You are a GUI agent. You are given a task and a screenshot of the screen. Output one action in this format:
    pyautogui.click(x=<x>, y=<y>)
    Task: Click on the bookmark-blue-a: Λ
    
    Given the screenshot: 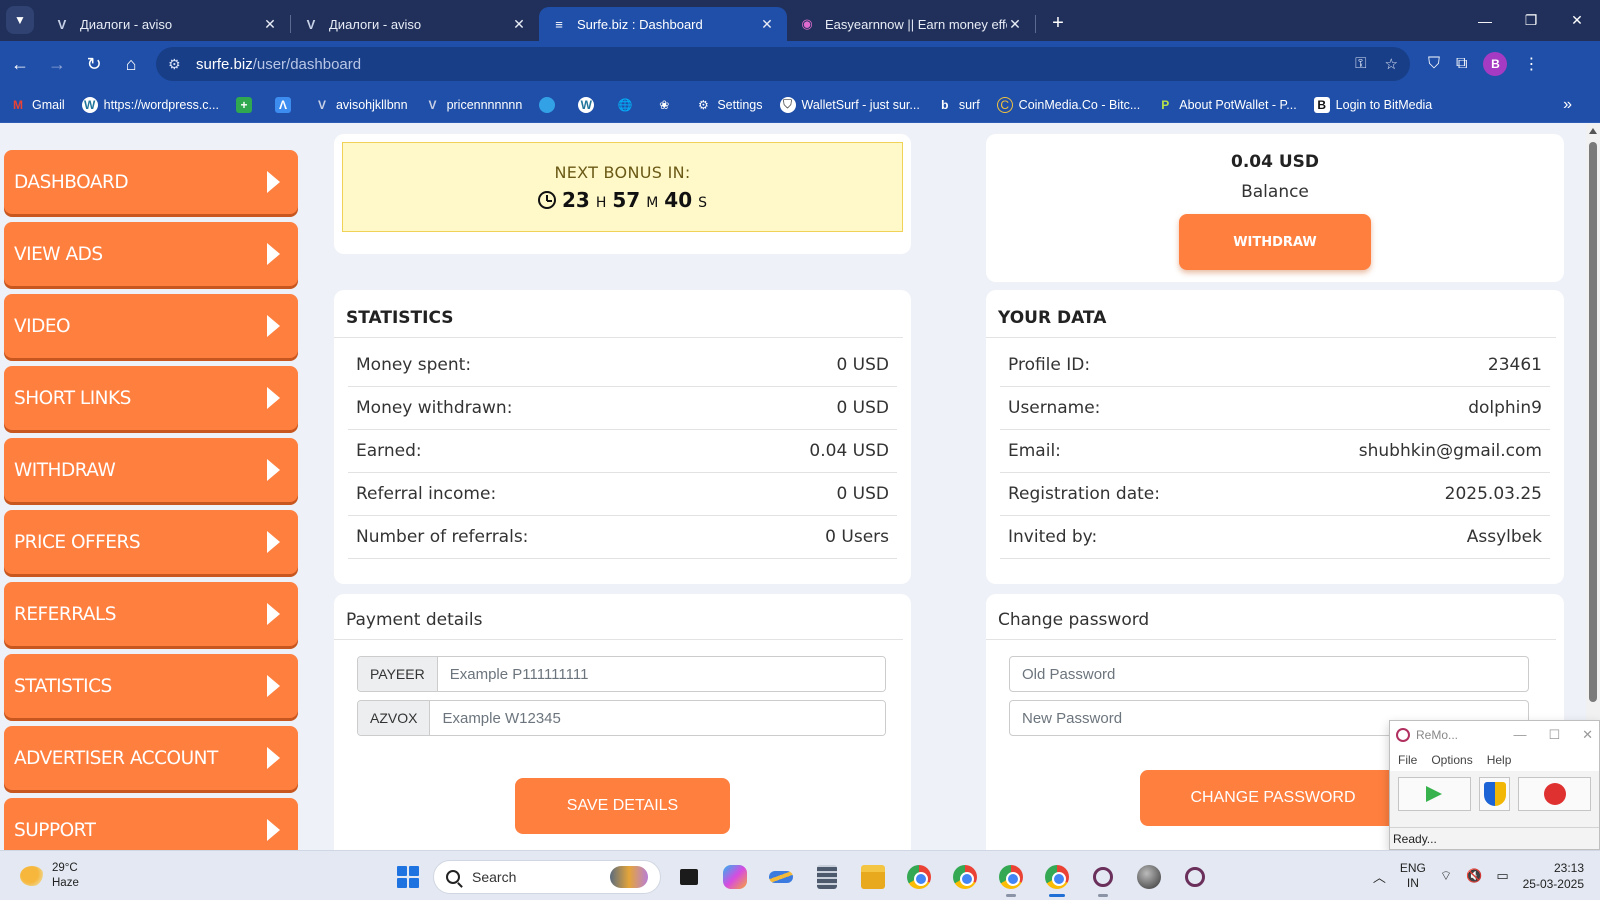 What is the action you would take?
    pyautogui.click(x=285, y=104)
    